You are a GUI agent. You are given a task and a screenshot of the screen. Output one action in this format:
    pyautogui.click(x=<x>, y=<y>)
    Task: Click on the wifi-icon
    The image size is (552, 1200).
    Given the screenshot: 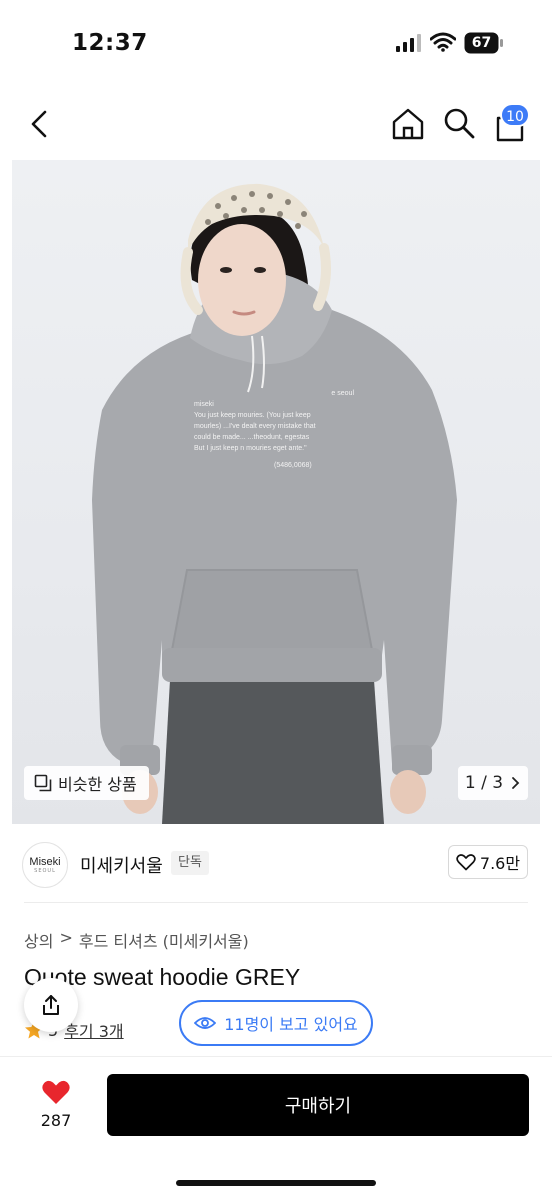 What is the action you would take?
    pyautogui.click(x=443, y=42)
    